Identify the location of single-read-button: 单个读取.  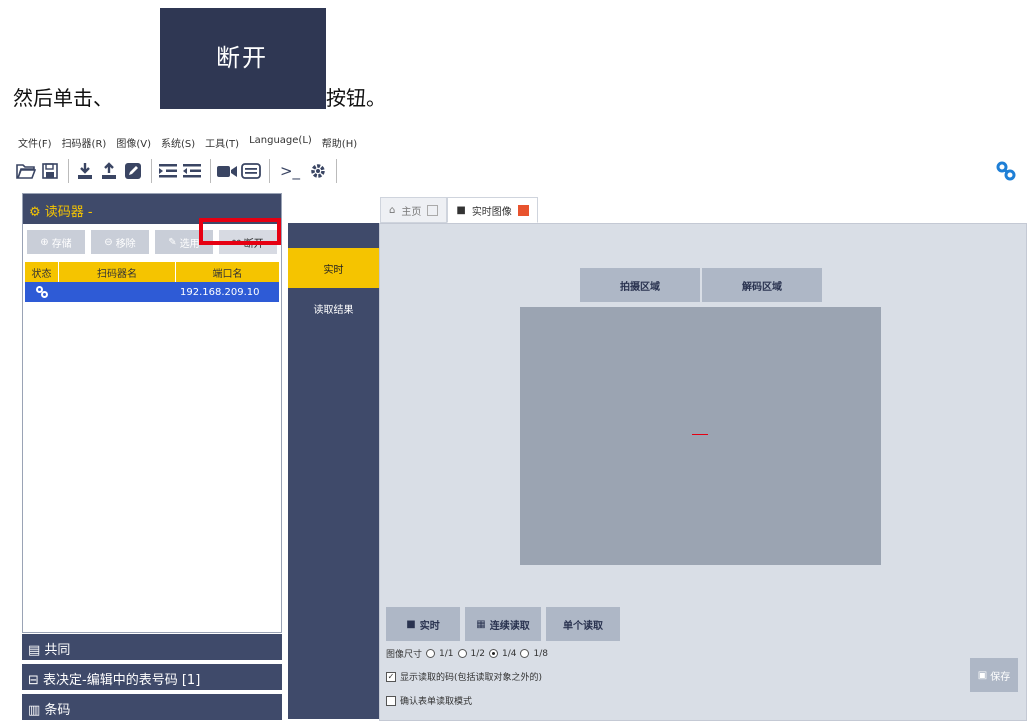
(583, 624).